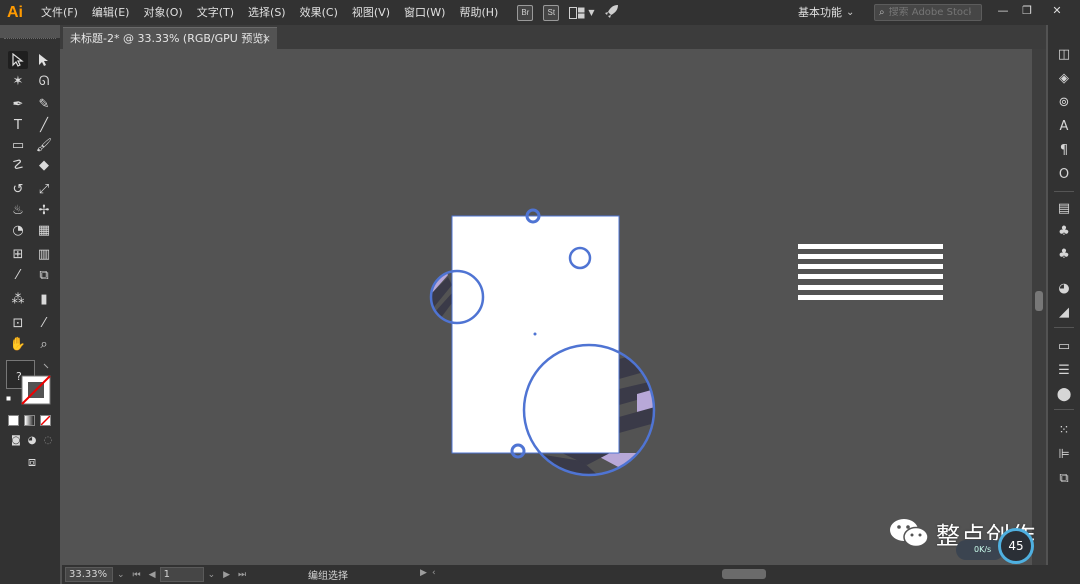 The width and height of the screenshot is (1080, 584). Describe the element at coordinates (44, 81) in the screenshot. I see `lasso-tool-icon: ᘏ` at that location.